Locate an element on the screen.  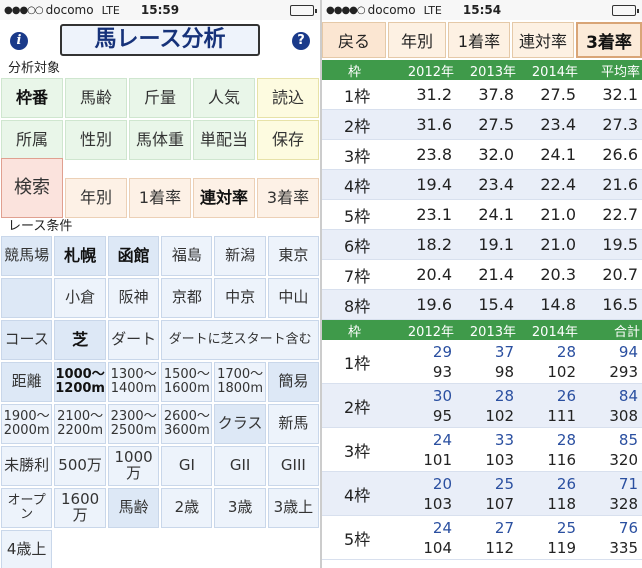
count-hits: 76 is located at coordinates (628, 527).